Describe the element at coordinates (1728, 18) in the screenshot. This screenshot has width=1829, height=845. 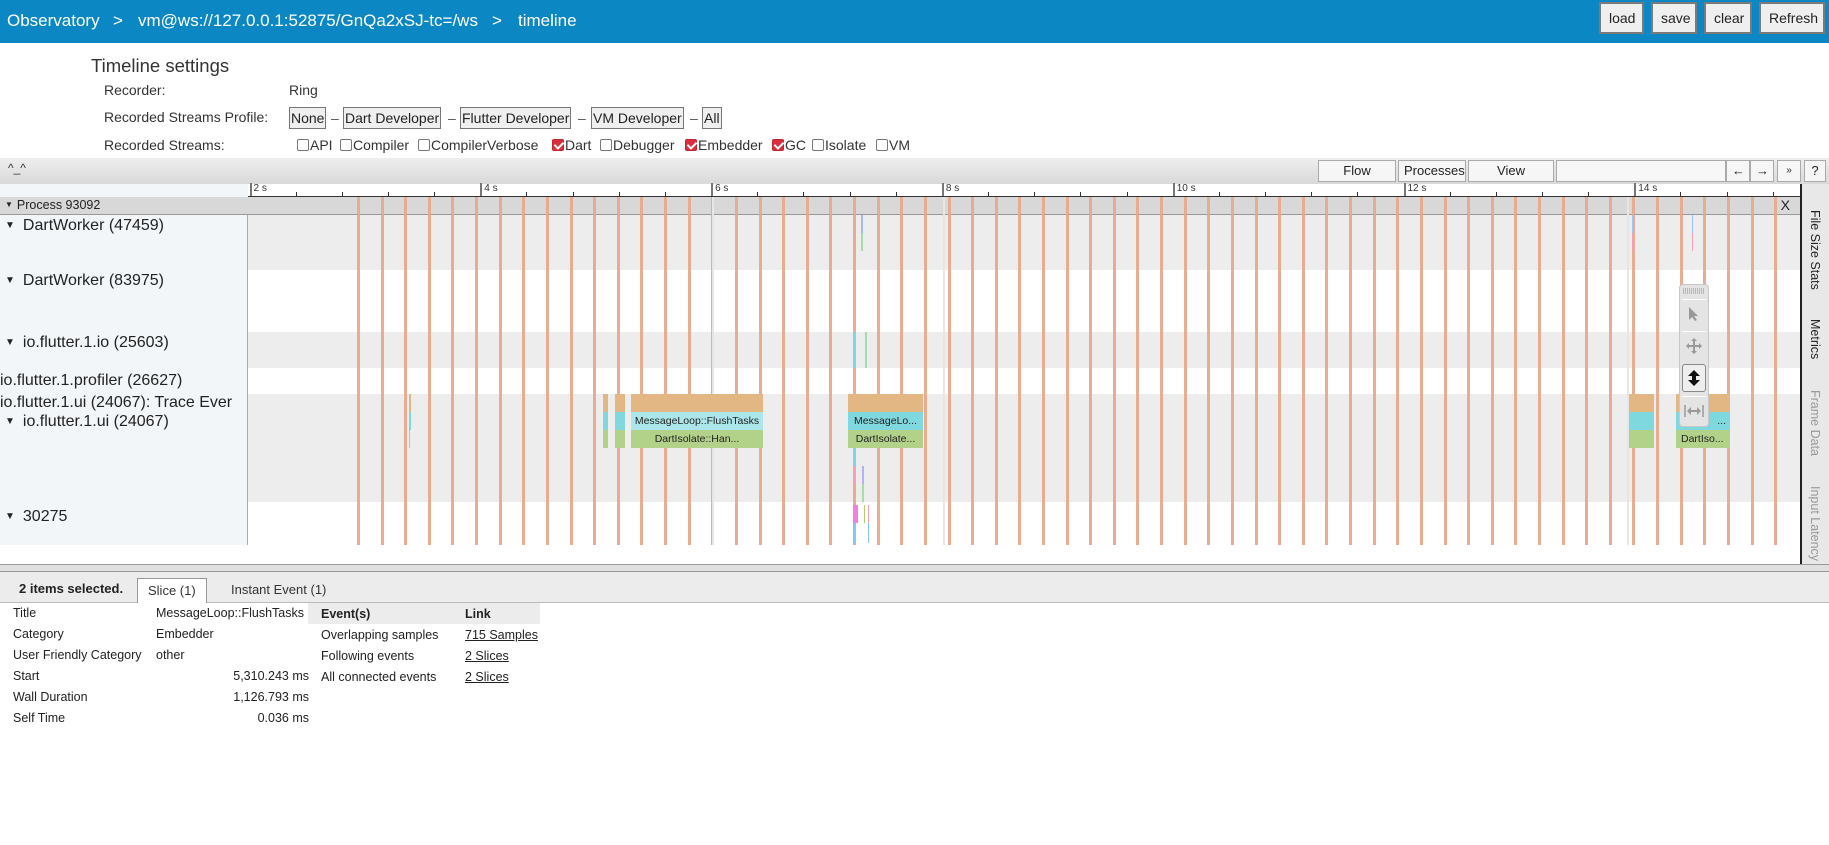
I see `clear-button: clear` at that location.